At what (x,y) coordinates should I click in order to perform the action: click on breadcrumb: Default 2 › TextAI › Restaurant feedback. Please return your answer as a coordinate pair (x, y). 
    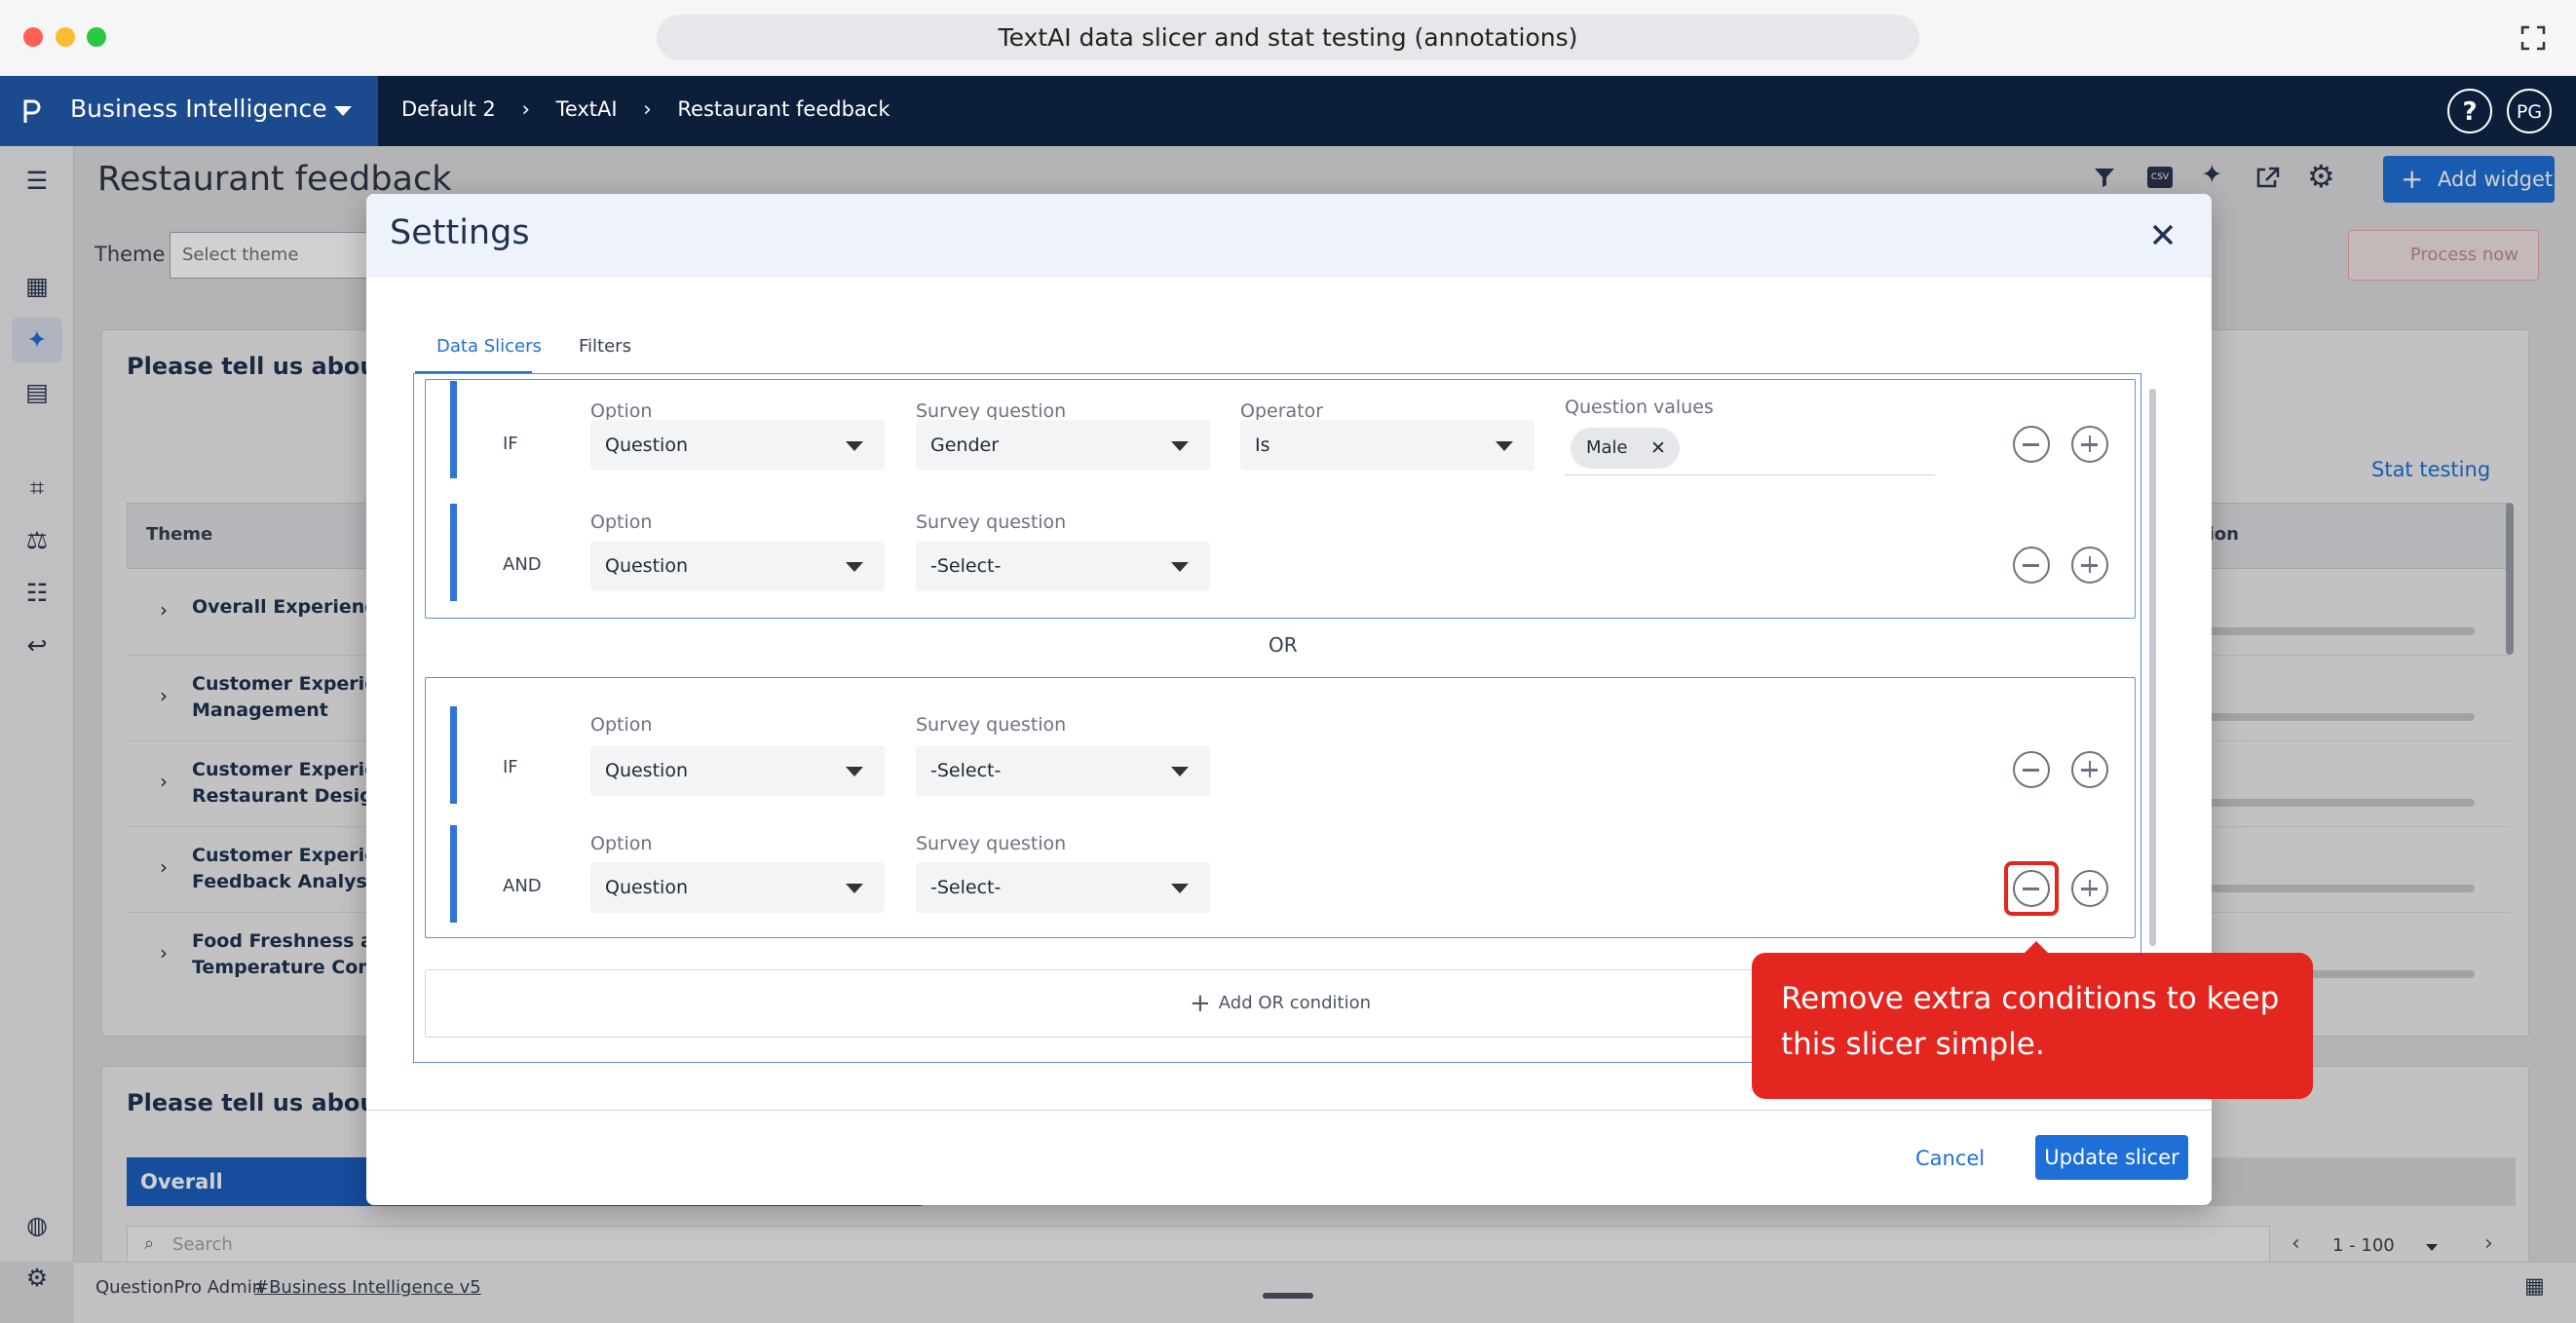
    Looking at the image, I should click on (645, 109).